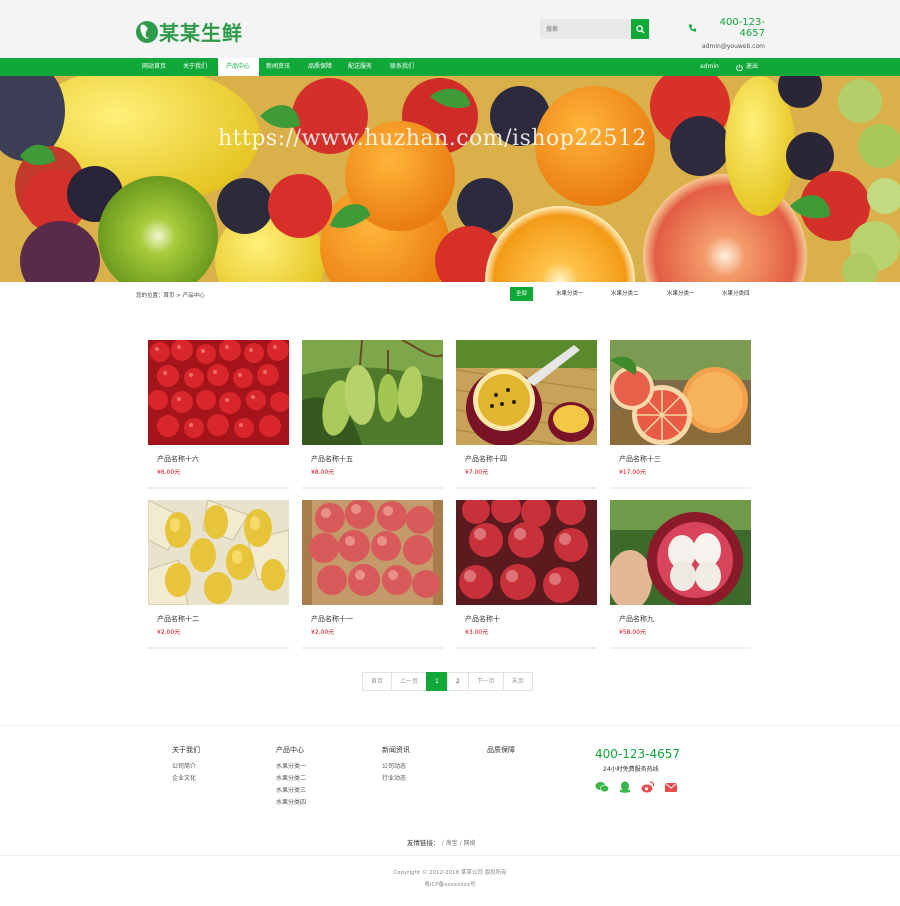 The image size is (900, 906). Describe the element at coordinates (278, 67) in the screenshot. I see `nav-item-news: 新闻资讯` at that location.